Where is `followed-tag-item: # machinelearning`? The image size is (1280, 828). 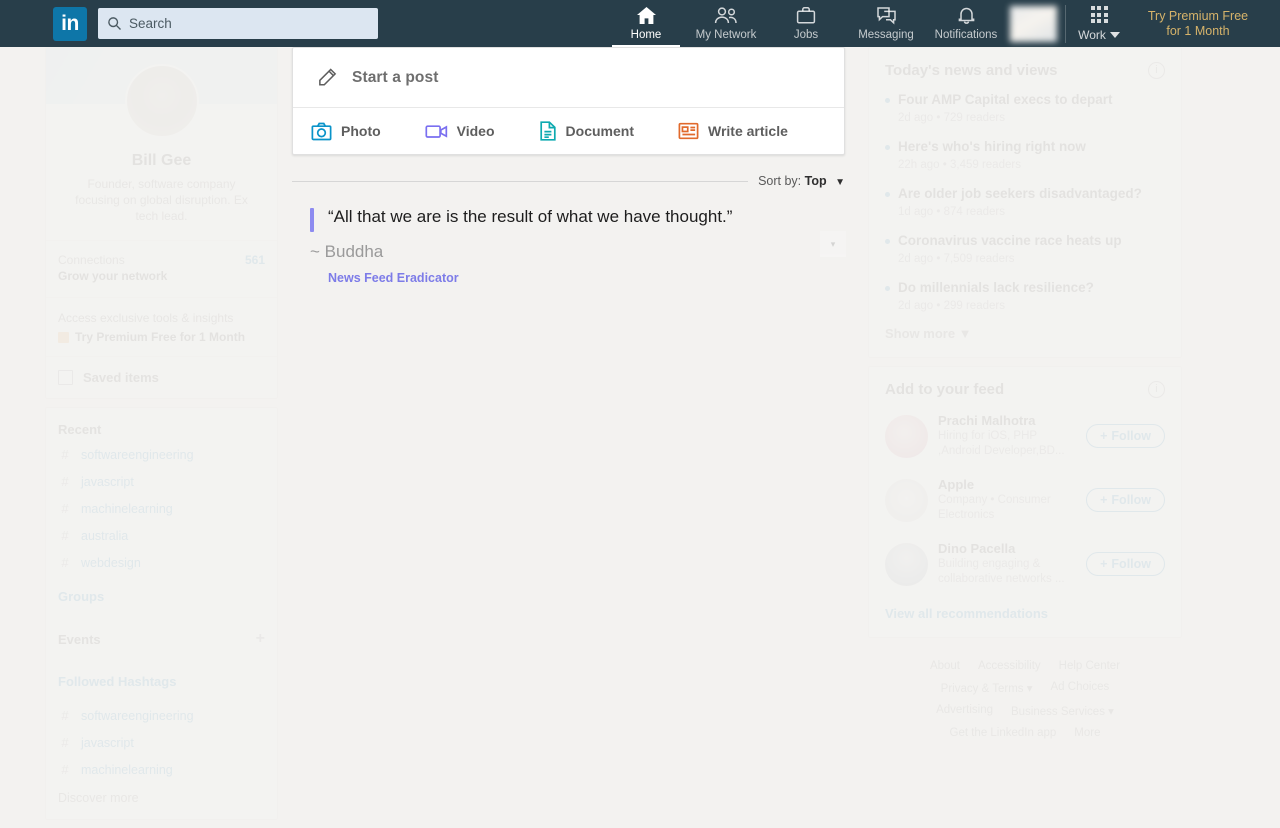 followed-tag-item: # machinelearning is located at coordinates (161, 769).